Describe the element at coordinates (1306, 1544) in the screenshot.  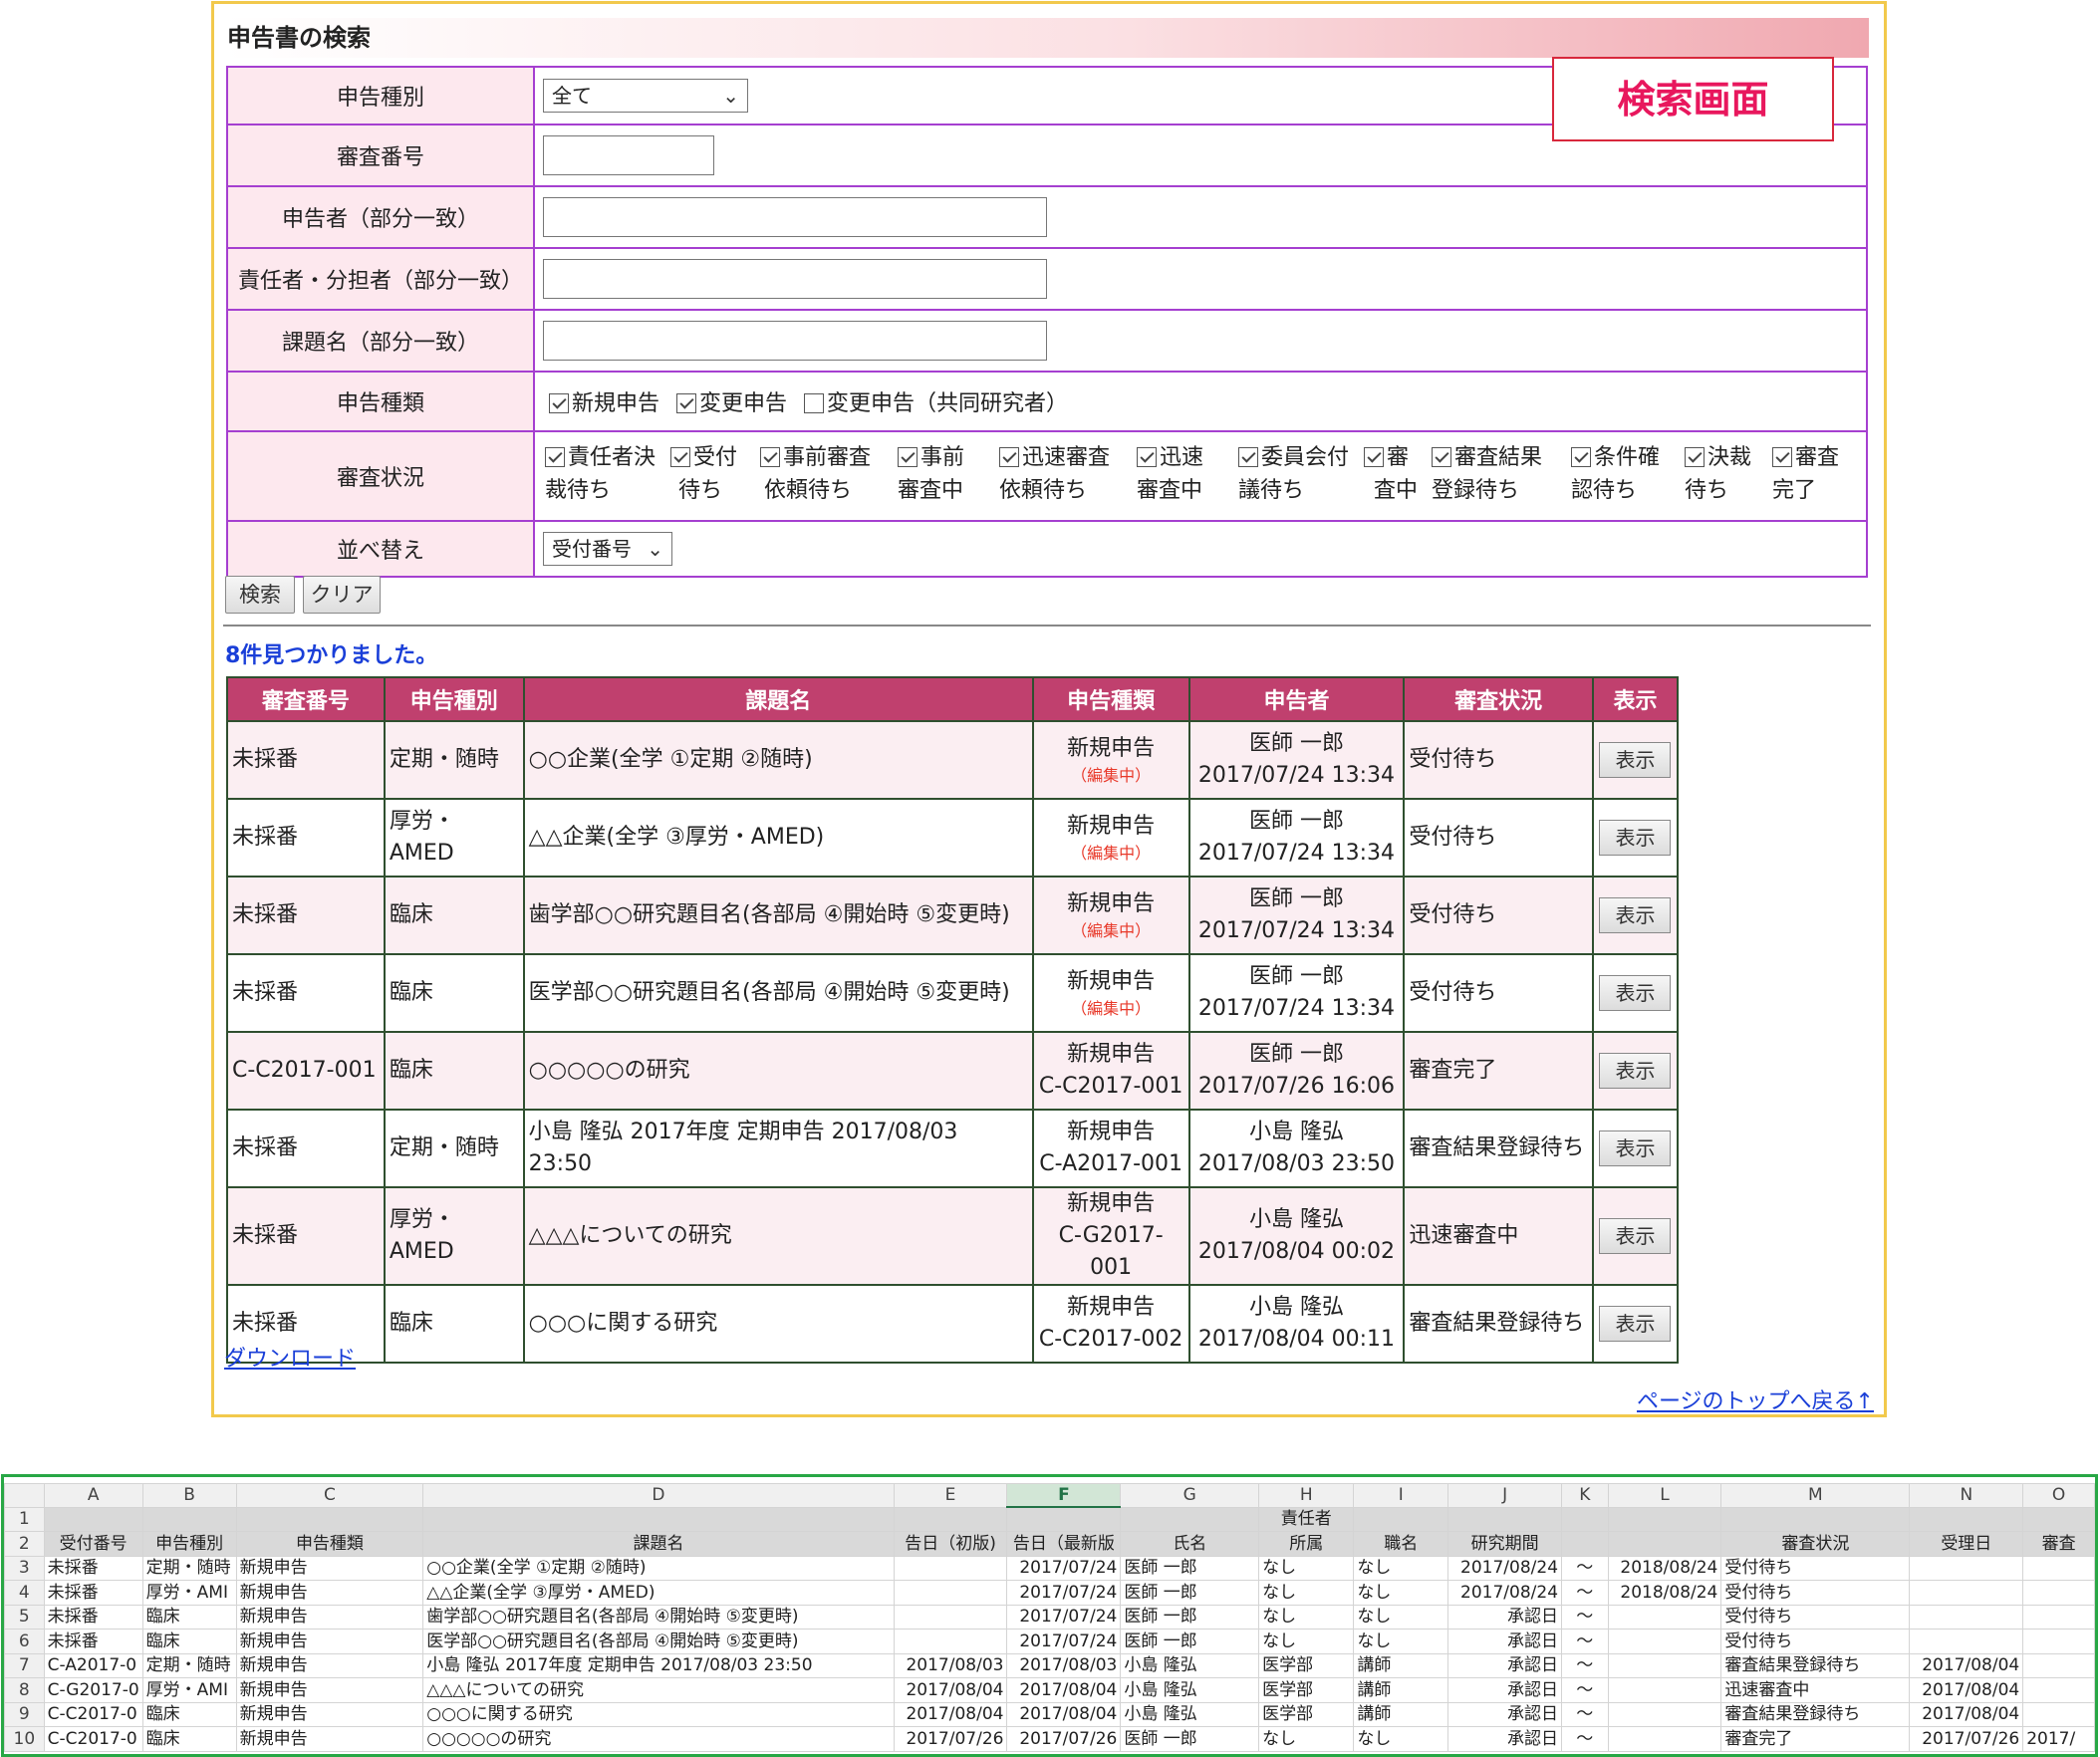
I see `header-cell: 所属` at that location.